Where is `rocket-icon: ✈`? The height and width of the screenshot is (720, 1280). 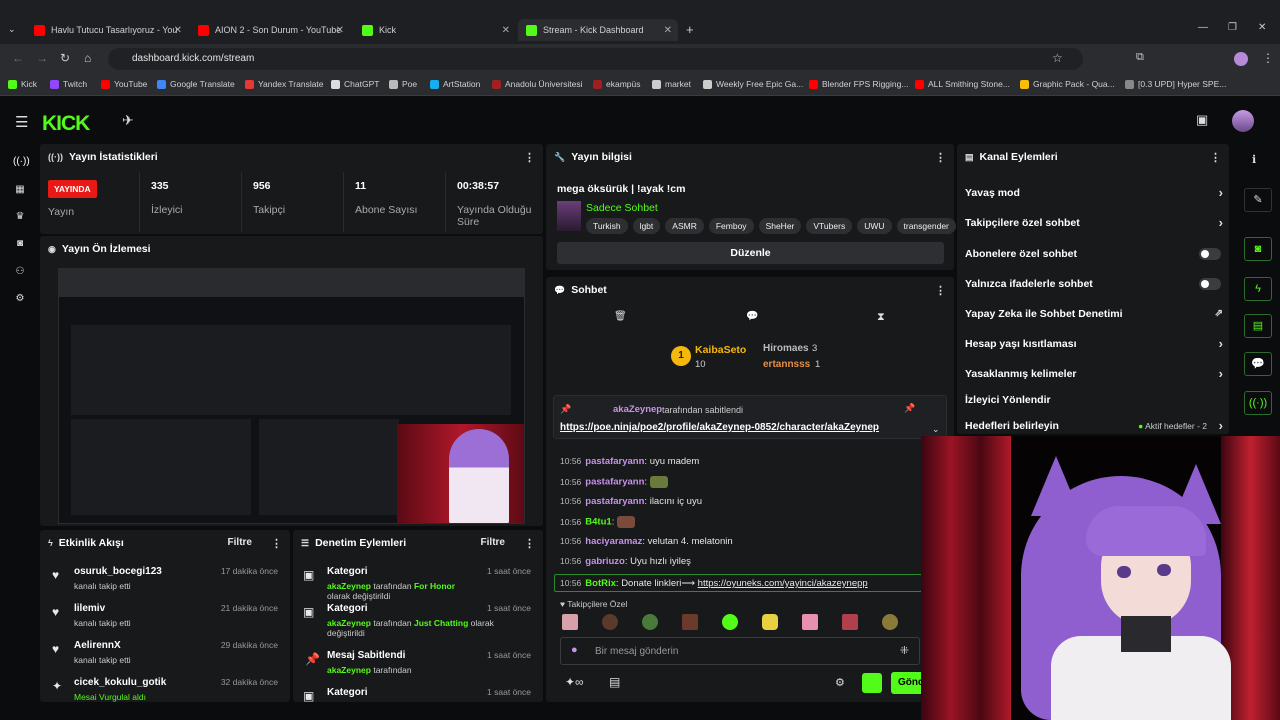 rocket-icon: ✈ is located at coordinates (128, 120).